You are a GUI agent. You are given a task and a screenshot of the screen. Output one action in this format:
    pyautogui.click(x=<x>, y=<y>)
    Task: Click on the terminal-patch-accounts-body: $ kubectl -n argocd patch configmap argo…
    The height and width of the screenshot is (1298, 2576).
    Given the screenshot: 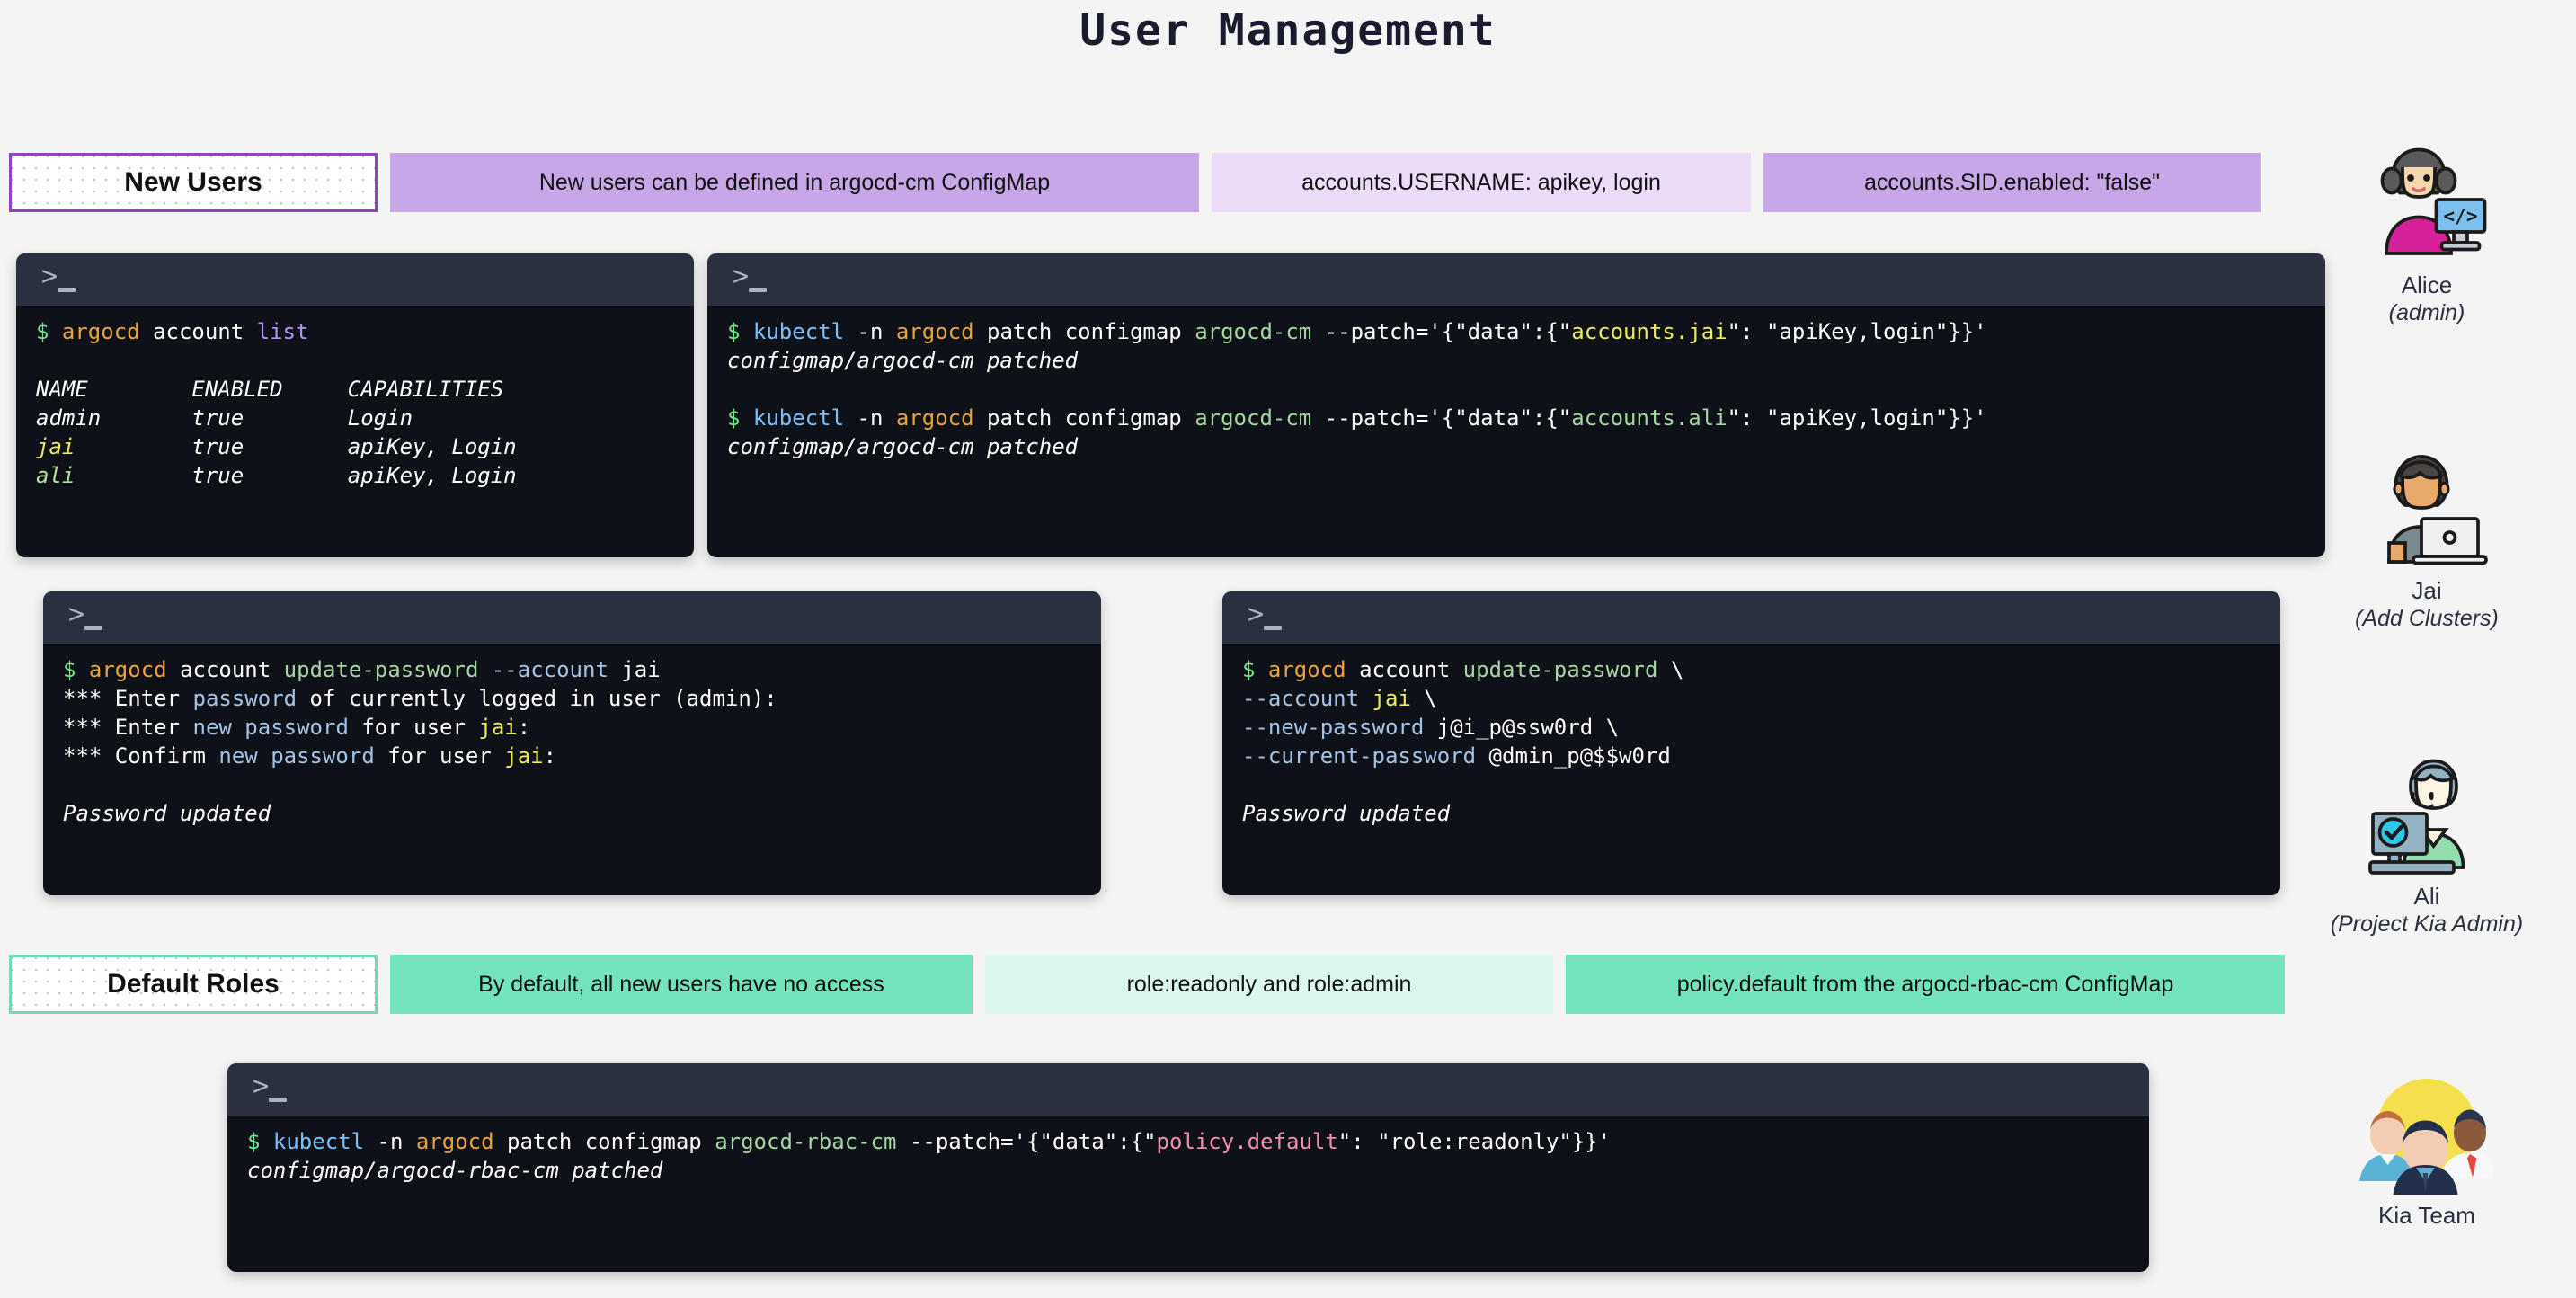 What is the action you would take?
    pyautogui.click(x=1516, y=392)
    